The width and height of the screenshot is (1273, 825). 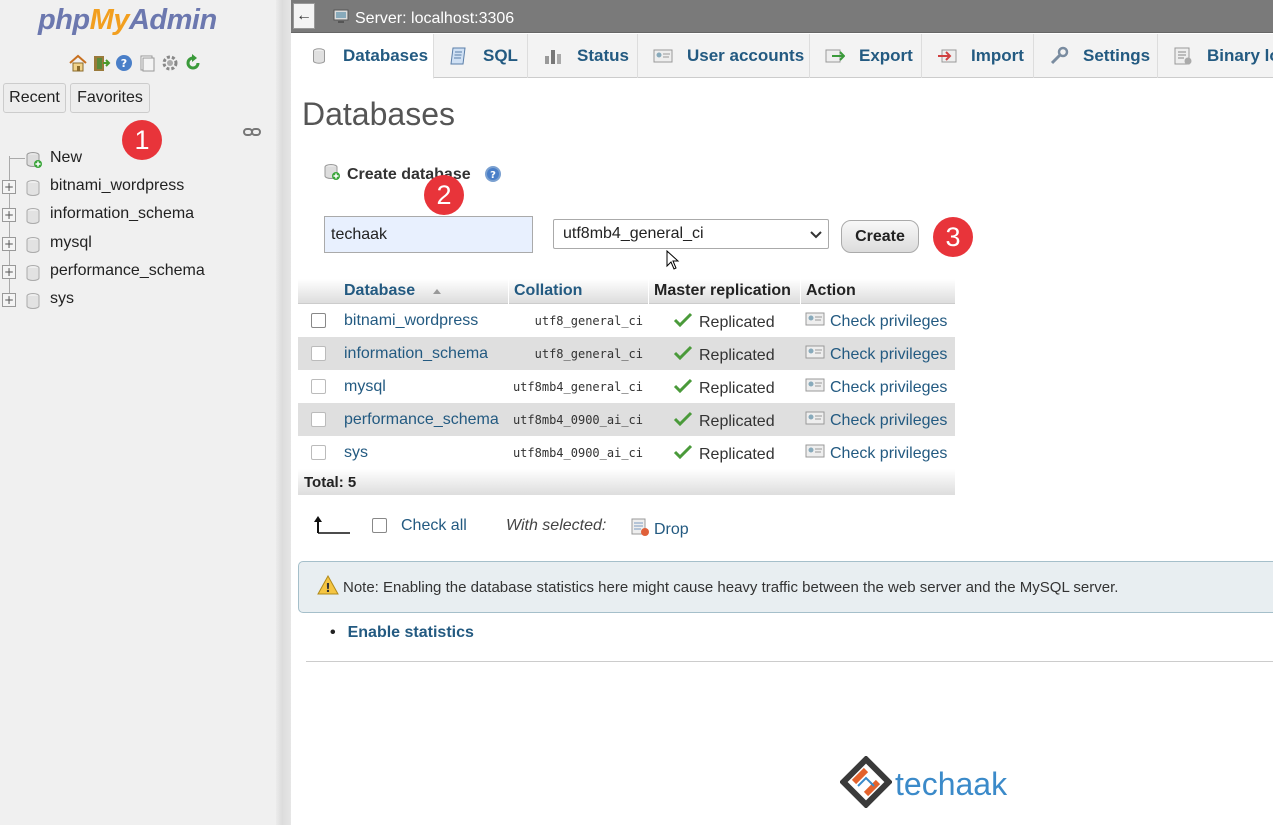 I want to click on column-header-collation: Collation, so click(x=548, y=291).